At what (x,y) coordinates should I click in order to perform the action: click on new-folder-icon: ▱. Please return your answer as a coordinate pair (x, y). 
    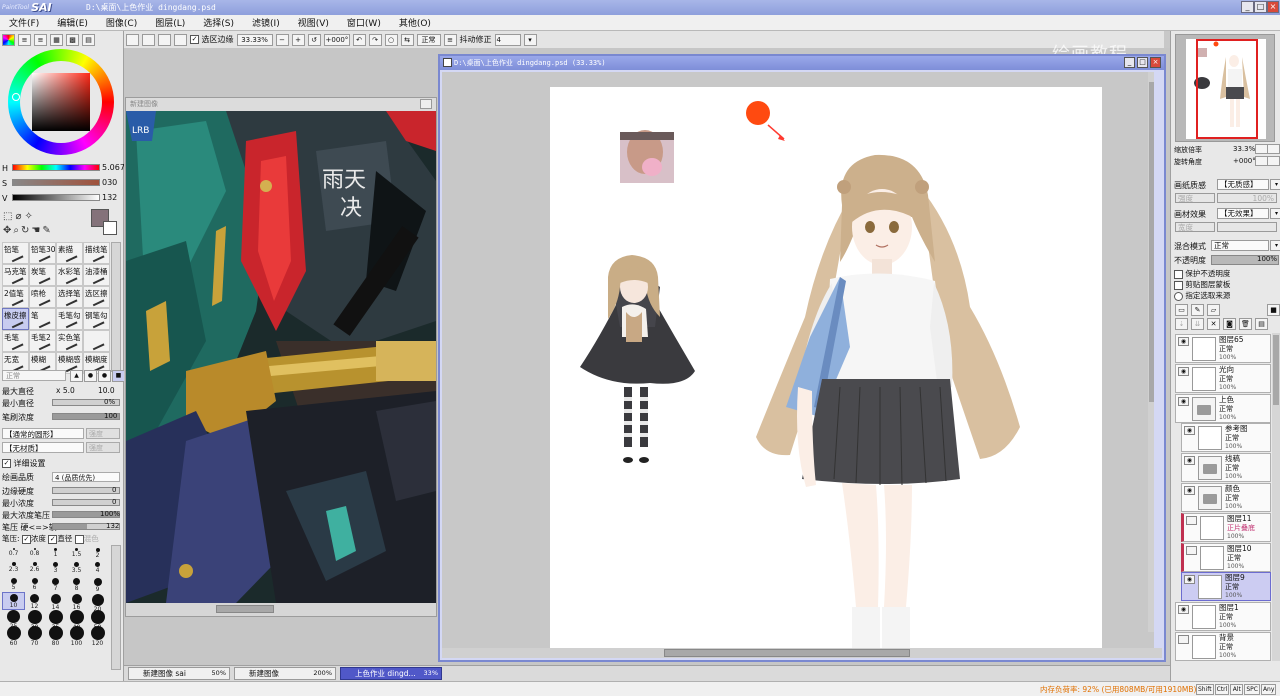
    Looking at the image, I should click on (1213, 310).